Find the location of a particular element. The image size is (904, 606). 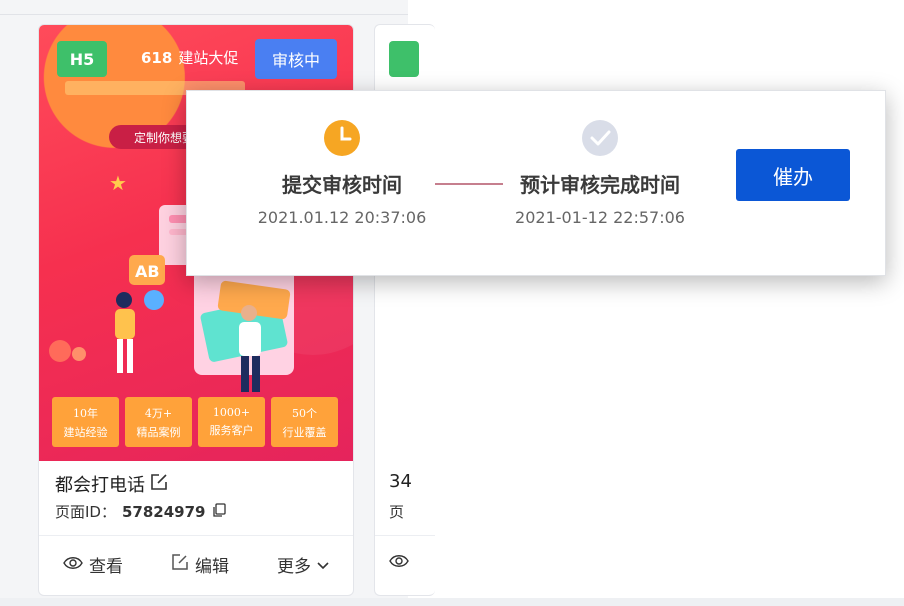

svg-text: AB is located at coordinates (147, 271).